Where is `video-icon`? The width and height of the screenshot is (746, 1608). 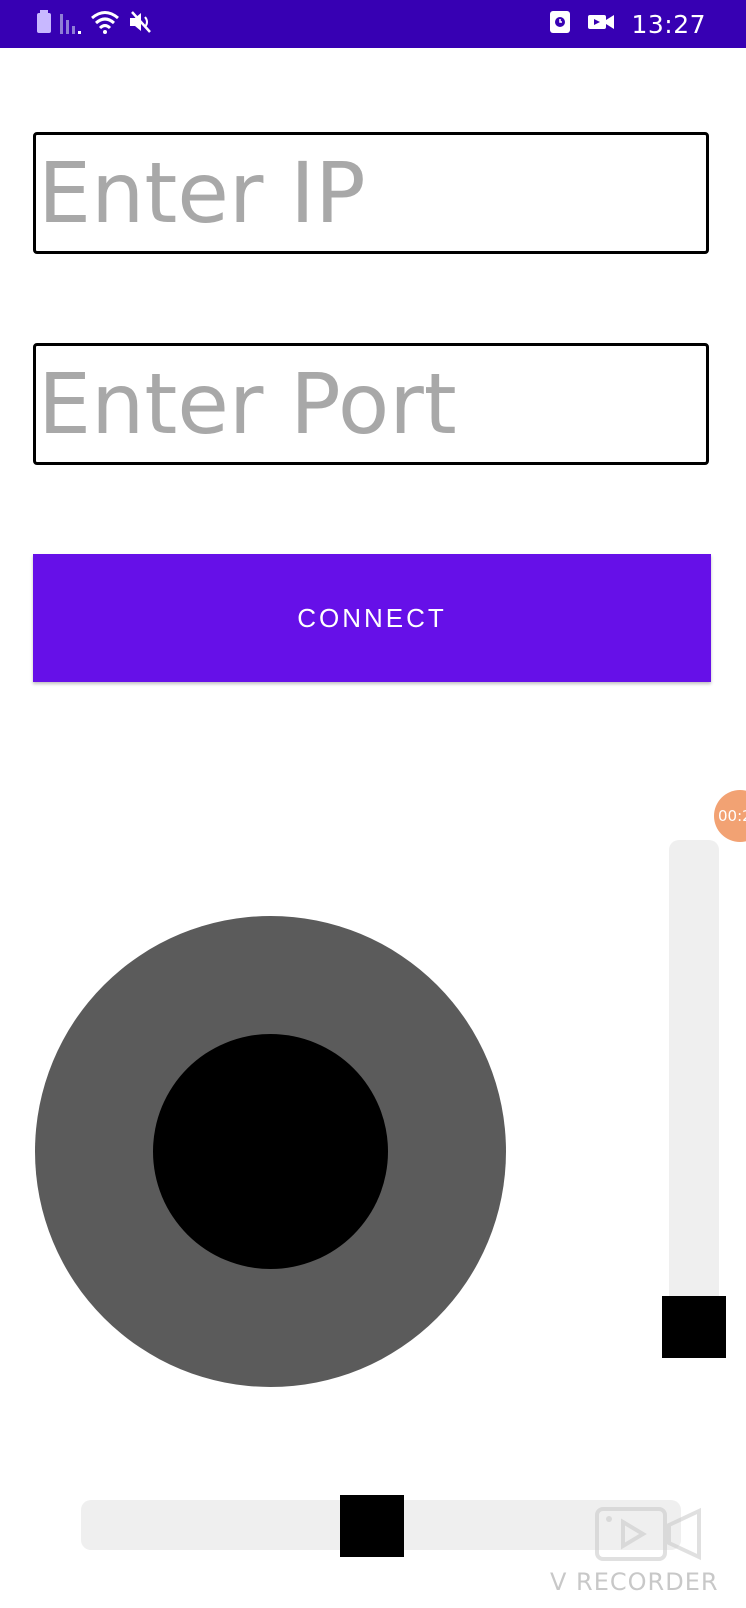
video-icon is located at coordinates (601, 24).